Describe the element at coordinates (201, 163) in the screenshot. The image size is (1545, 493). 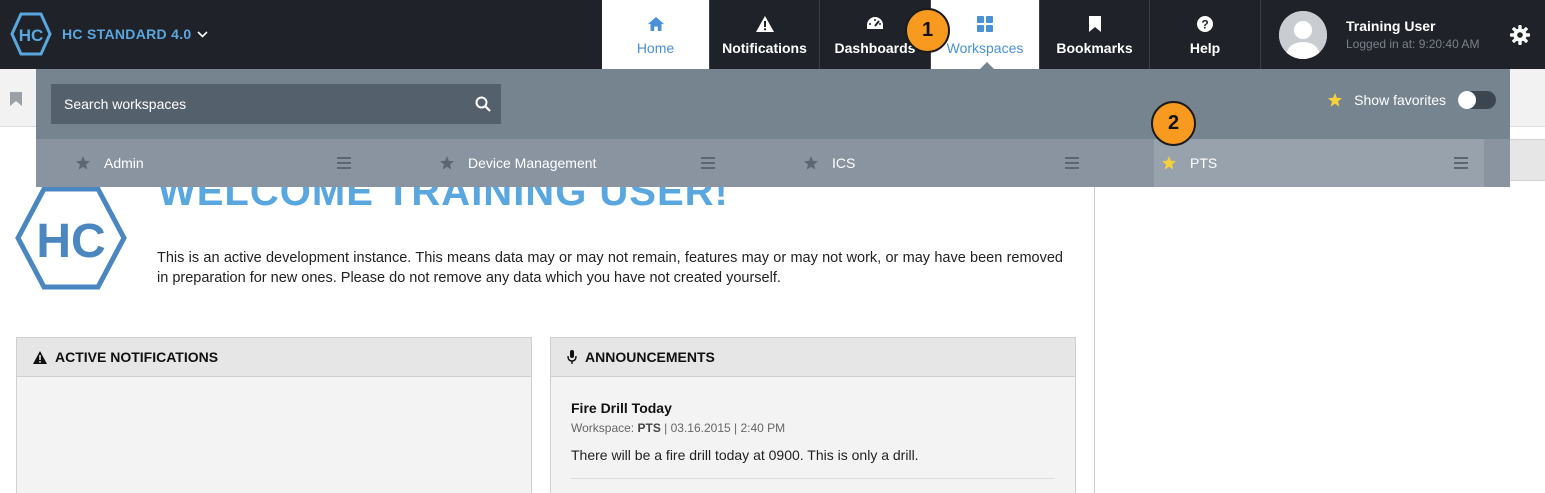
I see `workspace-item-admin: Admin` at that location.